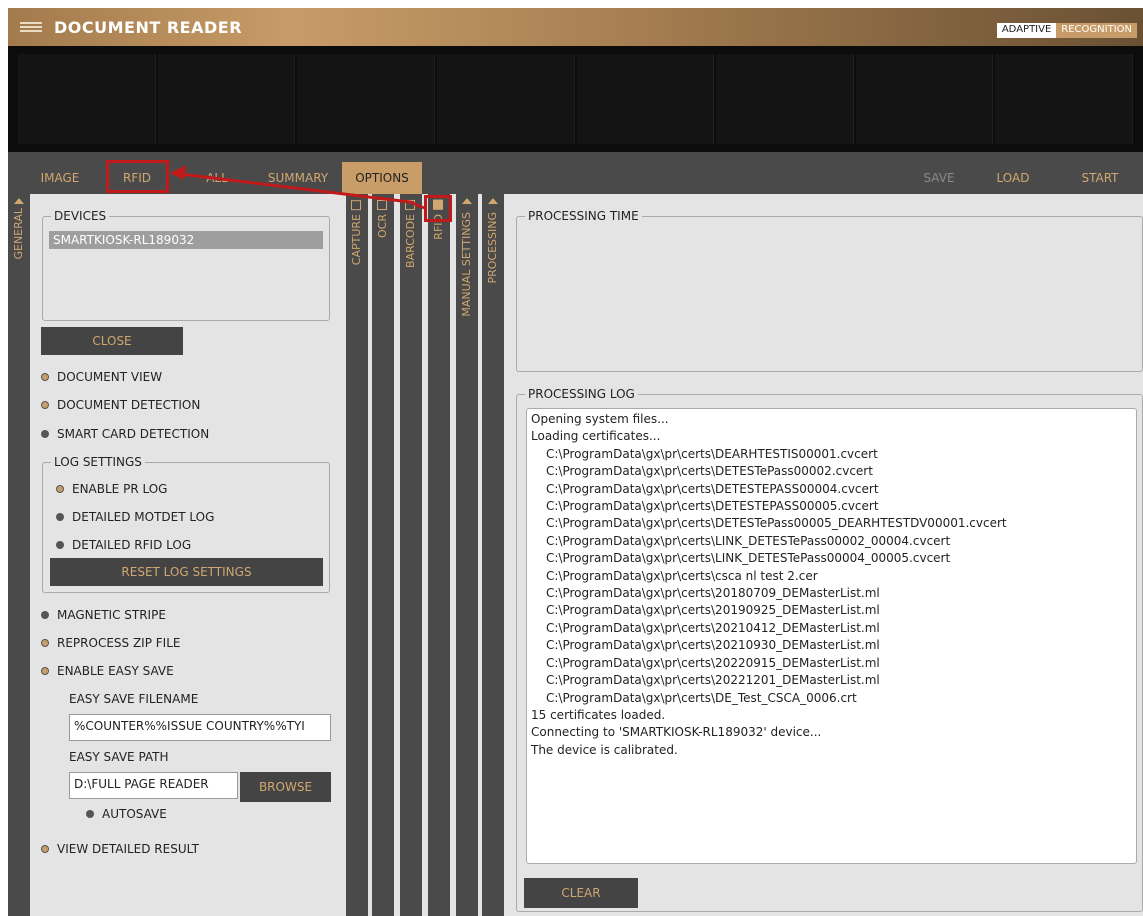 This screenshot has width=1143, height=916. What do you see at coordinates (493, 555) in the screenshot?
I see `strip-processing: PROCESSING` at bounding box center [493, 555].